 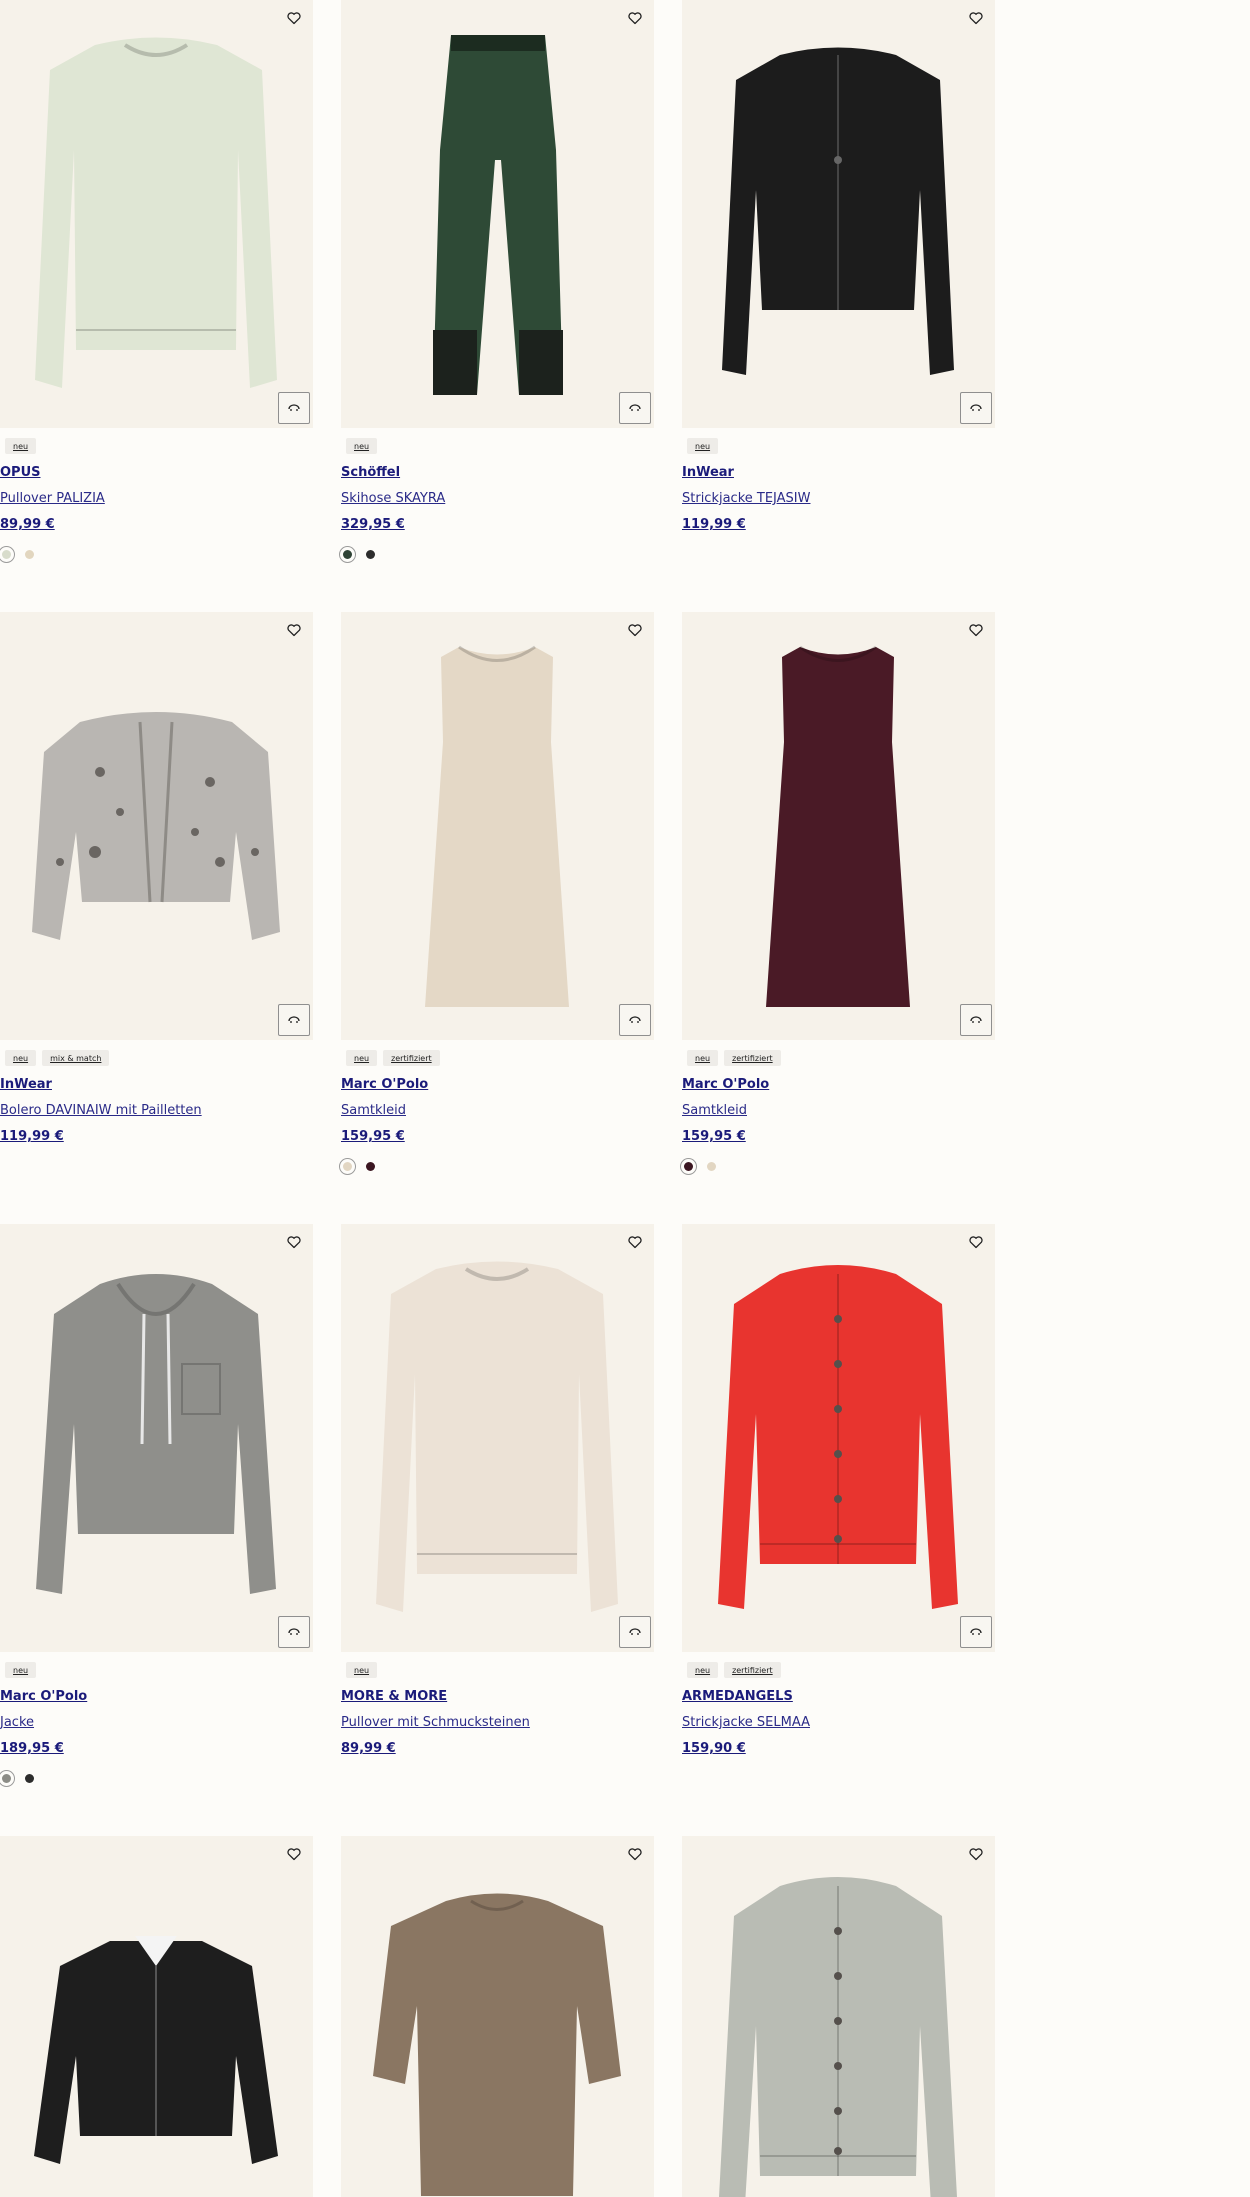 I want to click on badge-list: neu, so click(x=156, y=449).